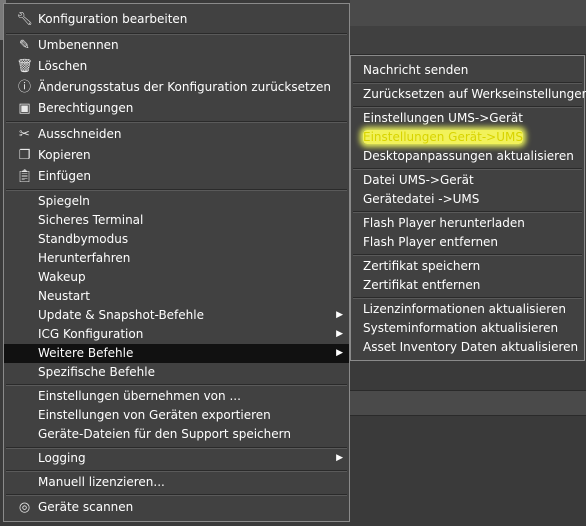 The height and width of the screenshot is (526, 586). Describe the element at coordinates (24, 155) in the screenshot. I see `copy-icon: ❐` at that location.